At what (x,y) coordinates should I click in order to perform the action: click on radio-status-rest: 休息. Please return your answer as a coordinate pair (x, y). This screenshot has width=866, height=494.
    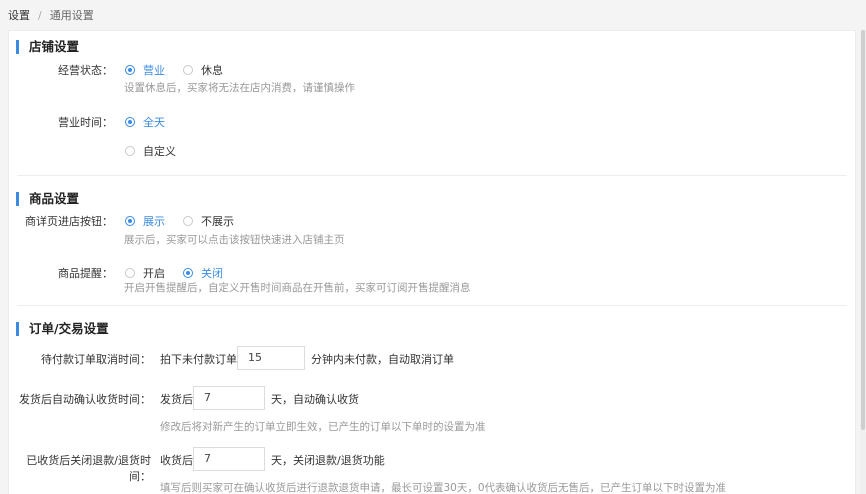
    Looking at the image, I should click on (203, 70).